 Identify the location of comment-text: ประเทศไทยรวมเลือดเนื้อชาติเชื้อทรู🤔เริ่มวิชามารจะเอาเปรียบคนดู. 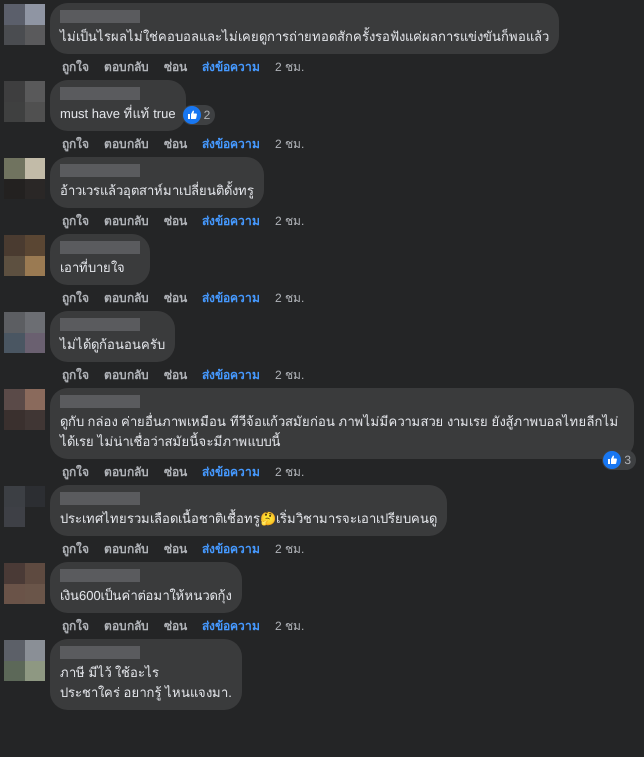
(248, 518).